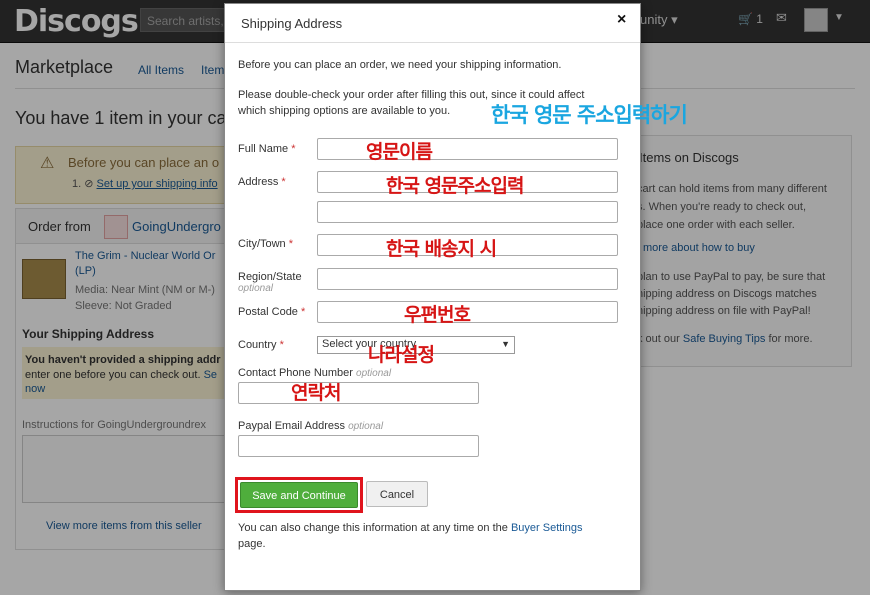  What do you see at coordinates (505, 344) in the screenshot?
I see `chevron-down-icon: ▼` at bounding box center [505, 344].